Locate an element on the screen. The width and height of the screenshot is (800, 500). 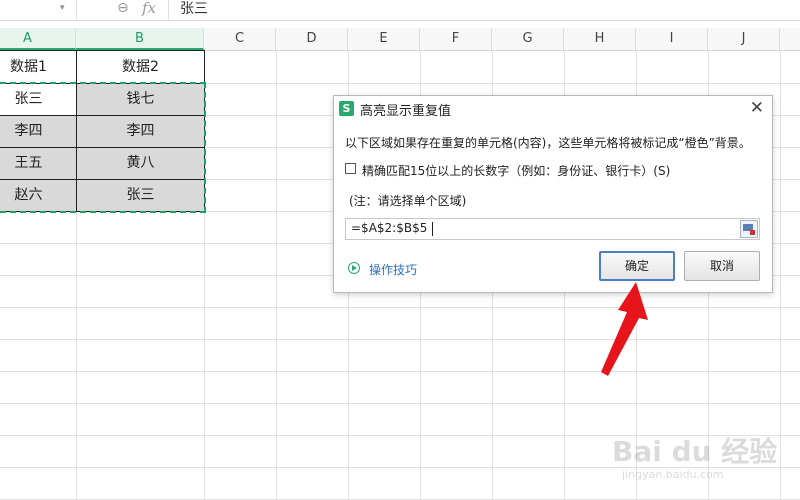
column-header-a: A is located at coordinates (38, 39).